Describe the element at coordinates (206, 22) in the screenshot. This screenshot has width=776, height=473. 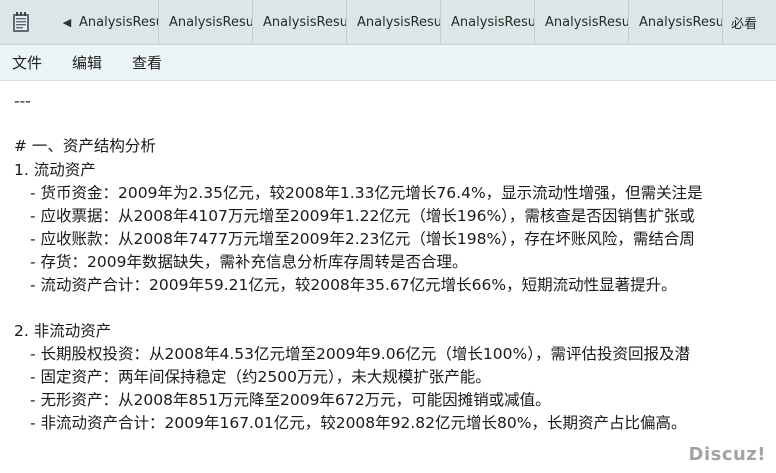
I see `tab-analysis-result-2: AnalysisResu` at that location.